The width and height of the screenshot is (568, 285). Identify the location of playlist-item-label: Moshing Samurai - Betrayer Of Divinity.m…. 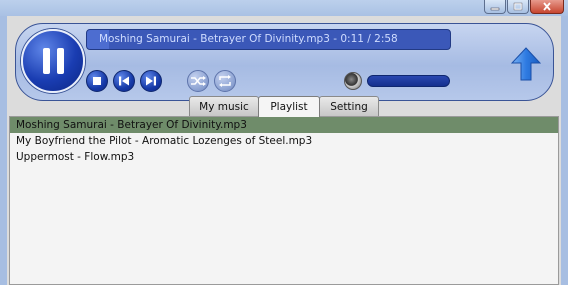
(131, 125).